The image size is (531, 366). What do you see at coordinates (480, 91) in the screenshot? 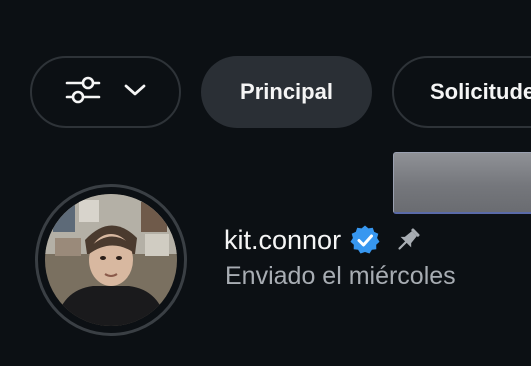
I see `tab-solicitudes-label: Solicitudes` at bounding box center [480, 91].